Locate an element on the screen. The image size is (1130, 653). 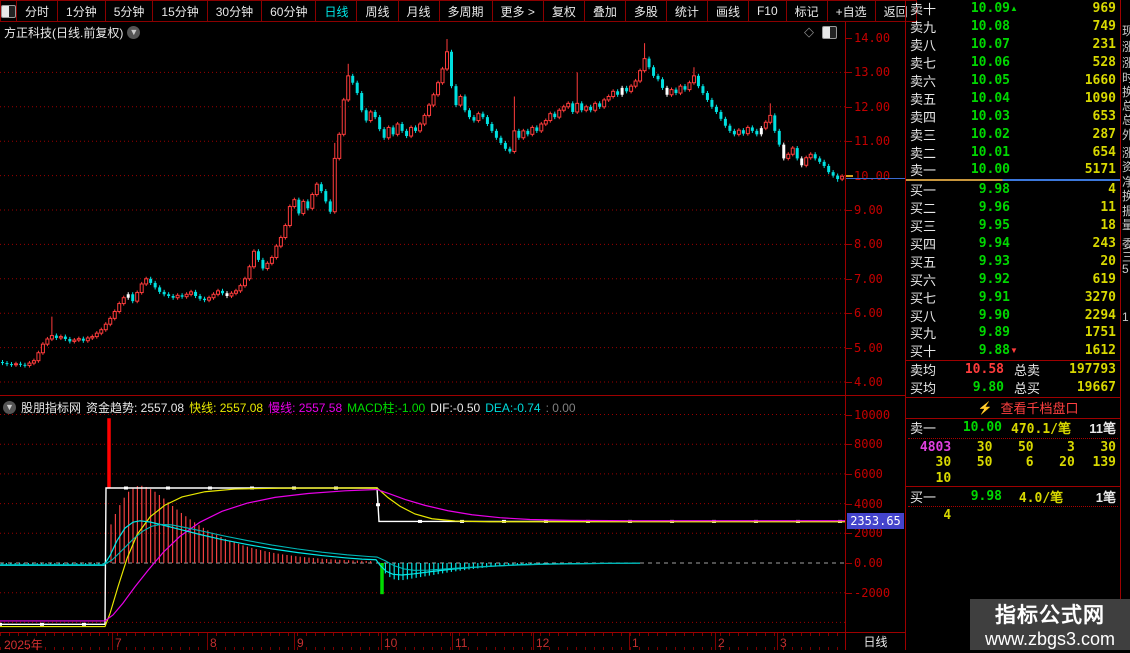
toolbar-item-1分钟: 1分钟 is located at coordinates (81, 11).